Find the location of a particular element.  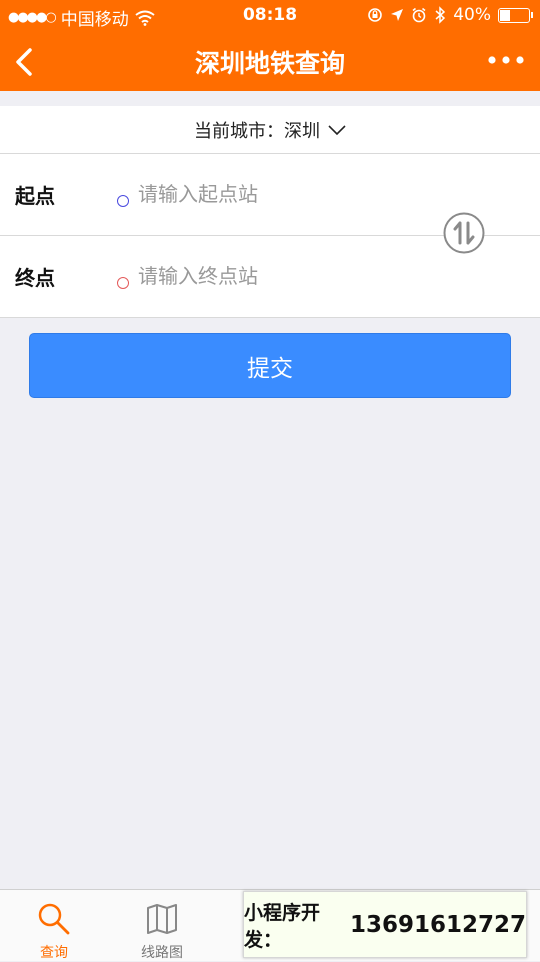

banner-prefix: 小程序开发： is located at coordinates (282, 926).